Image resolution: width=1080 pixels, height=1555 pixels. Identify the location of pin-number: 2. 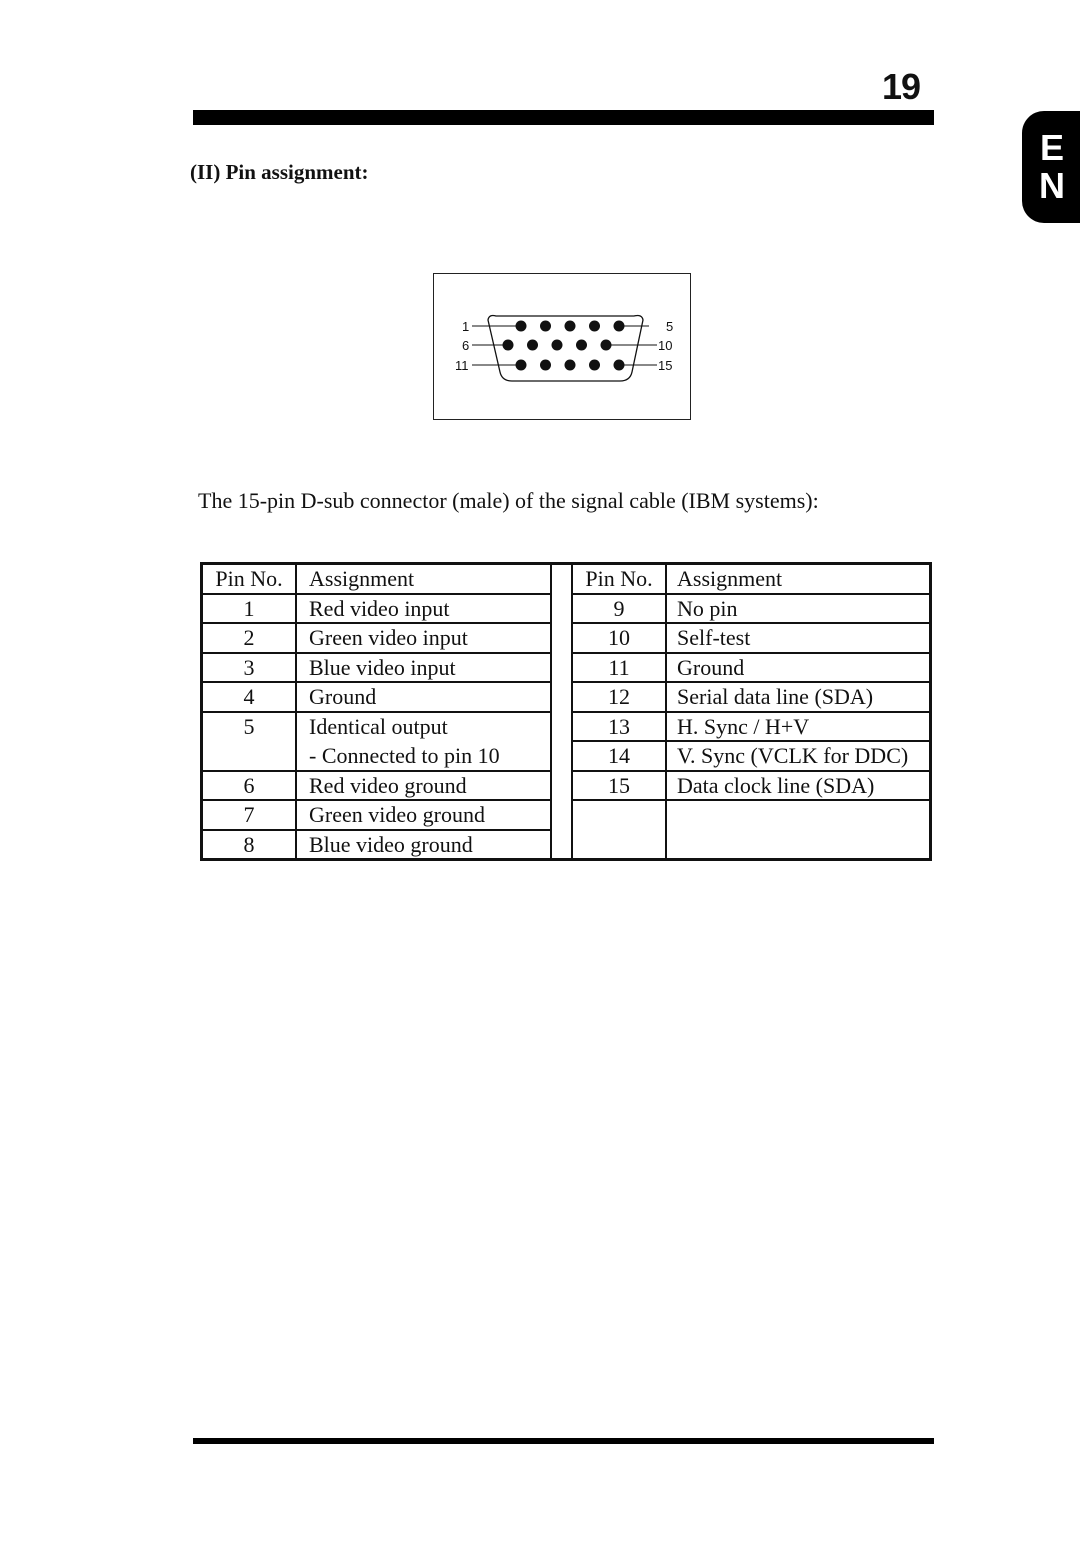
(248, 638).